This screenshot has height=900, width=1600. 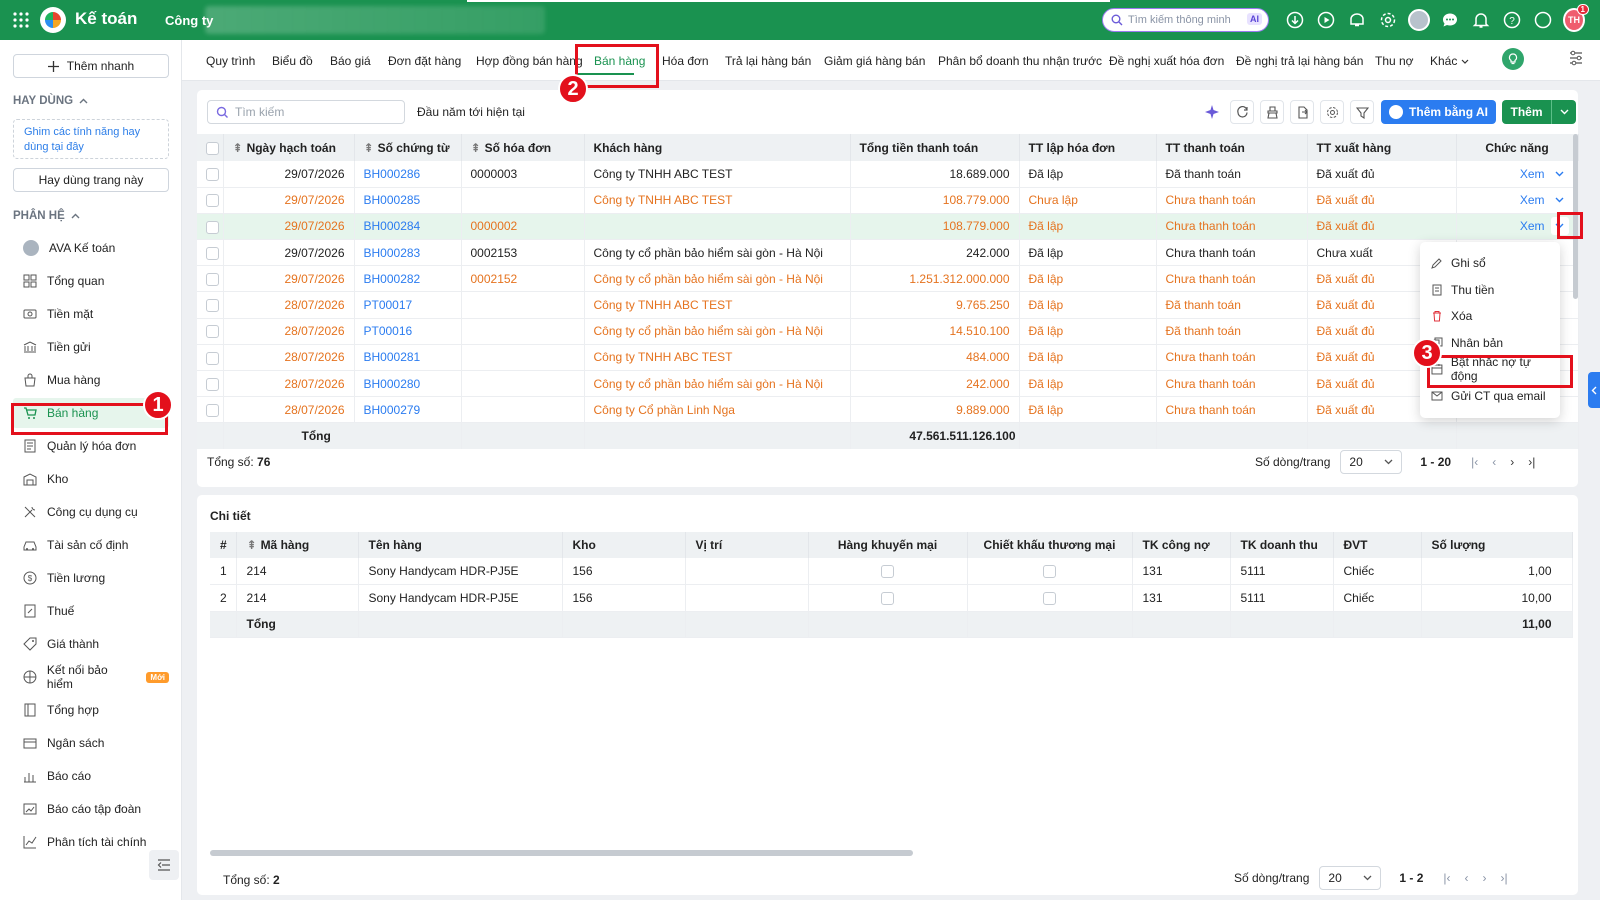 What do you see at coordinates (21, 20) in the screenshot?
I see `app-grid-icon` at bounding box center [21, 20].